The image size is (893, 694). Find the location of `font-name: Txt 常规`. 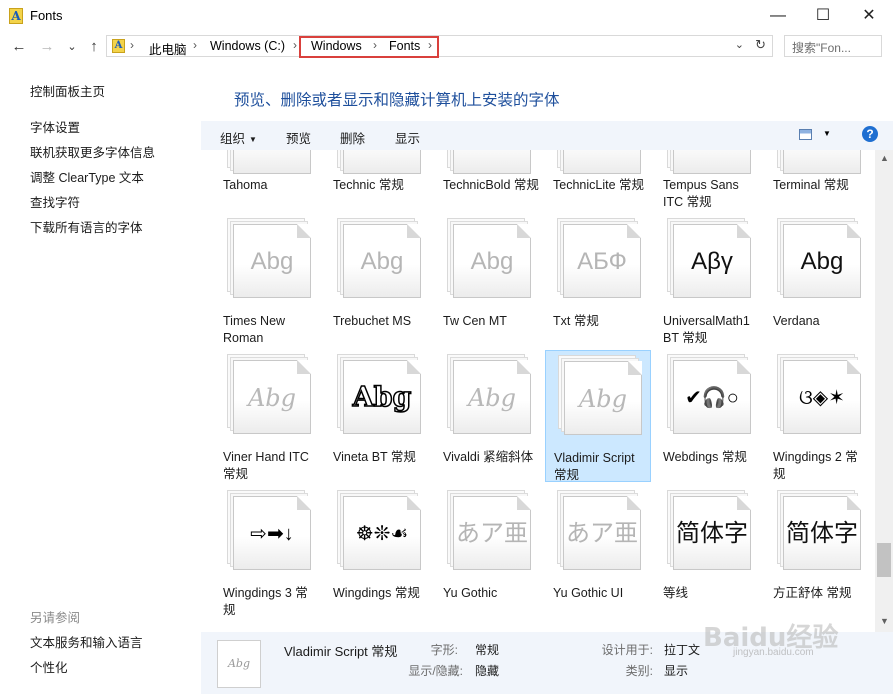

font-name: Txt 常规 is located at coordinates (576, 321).